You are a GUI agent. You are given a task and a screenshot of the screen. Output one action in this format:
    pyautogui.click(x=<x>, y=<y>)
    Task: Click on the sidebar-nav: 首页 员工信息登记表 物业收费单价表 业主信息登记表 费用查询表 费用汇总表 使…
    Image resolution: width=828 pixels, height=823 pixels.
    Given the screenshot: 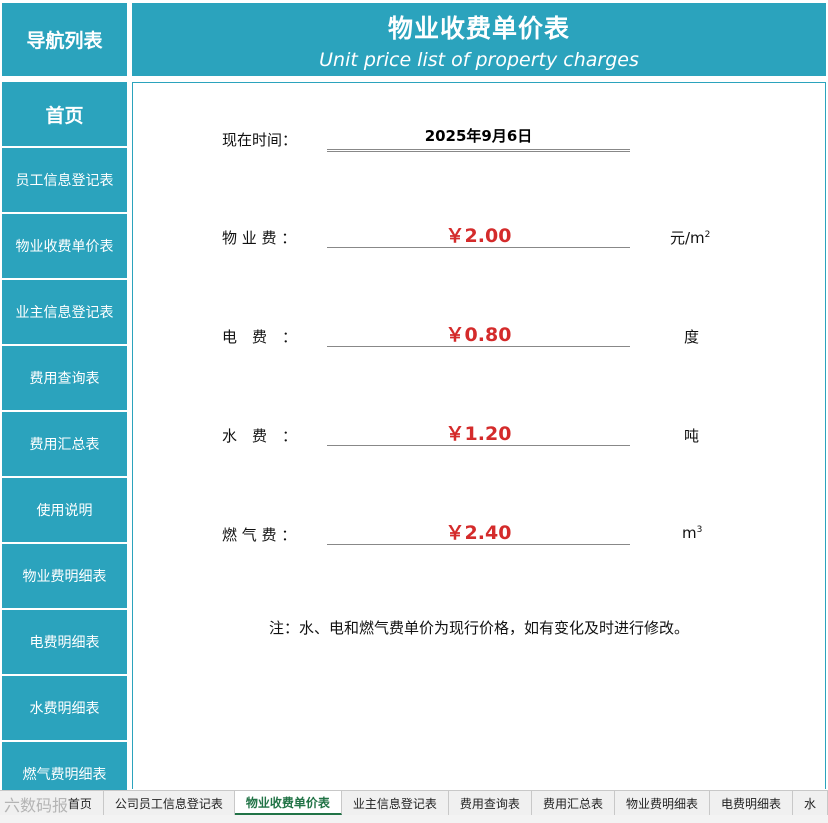 What is the action you would take?
    pyautogui.click(x=64, y=445)
    